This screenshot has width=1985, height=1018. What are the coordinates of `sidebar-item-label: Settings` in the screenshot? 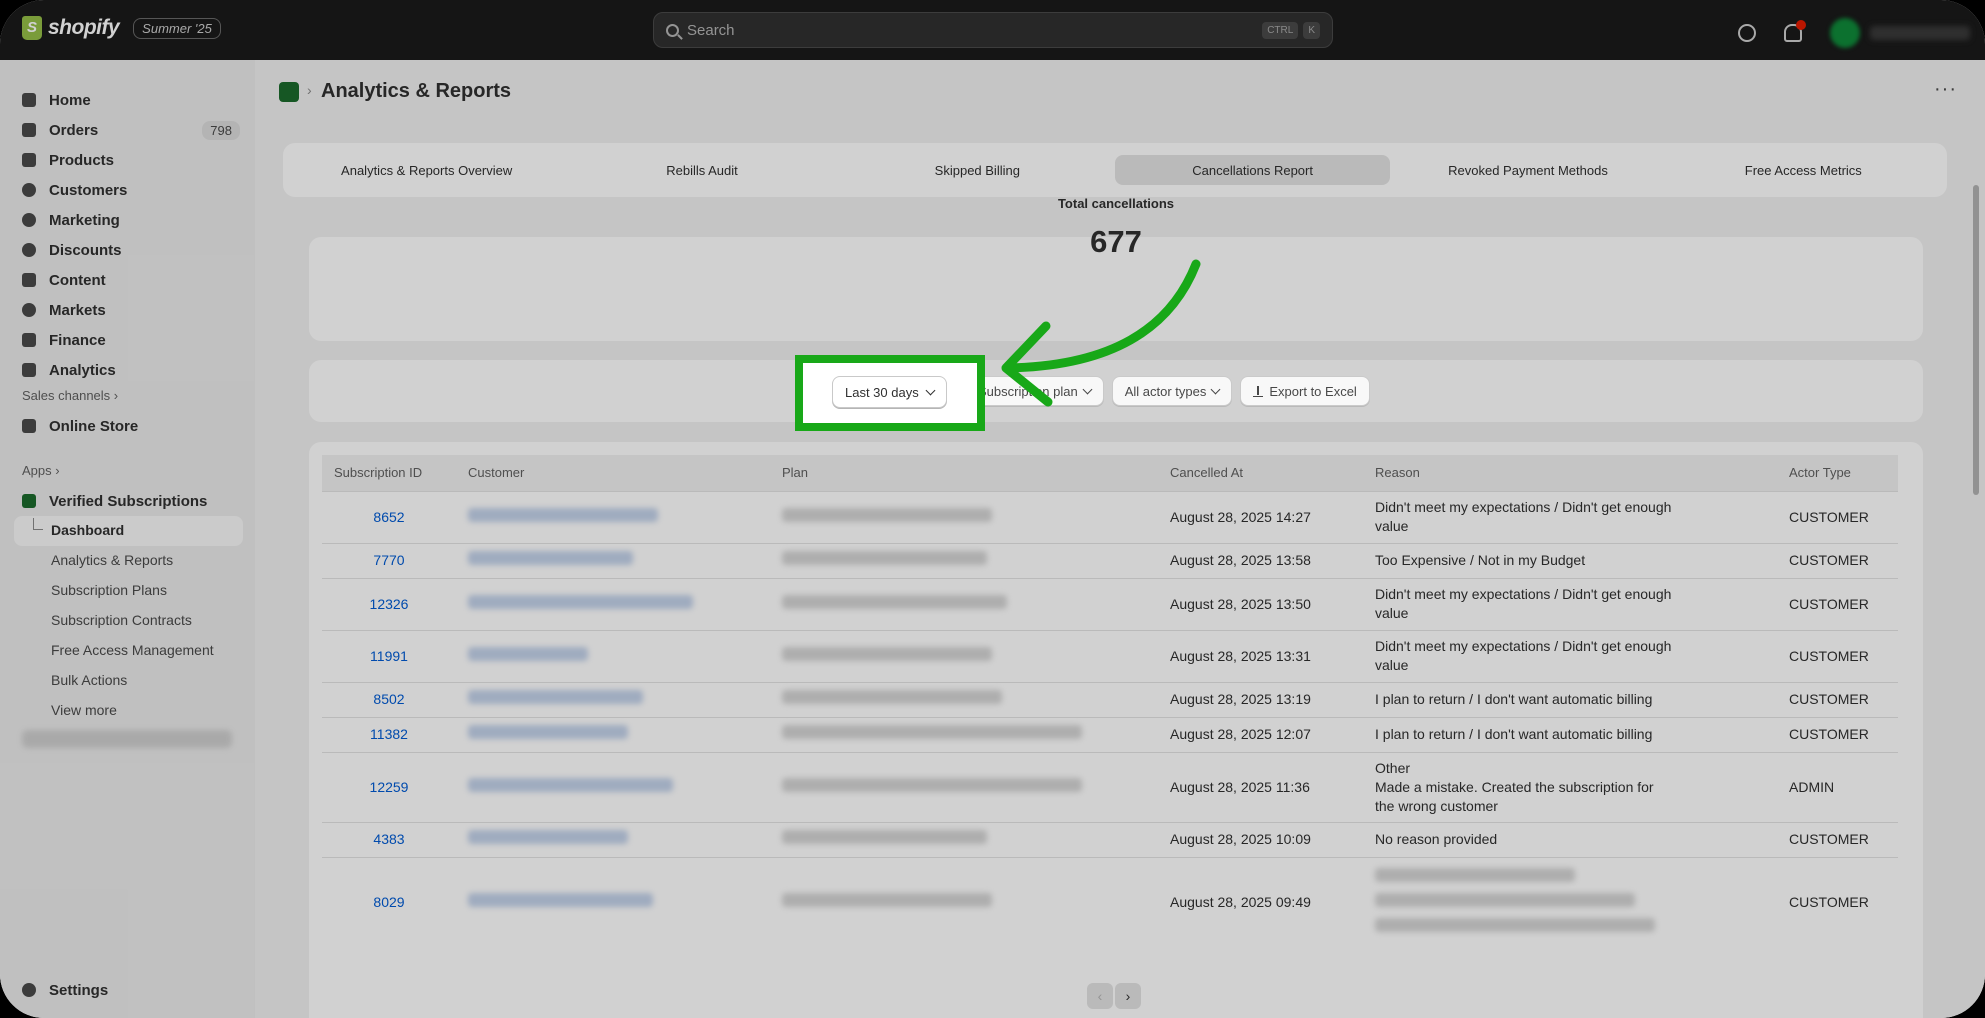 It's located at (79, 990).